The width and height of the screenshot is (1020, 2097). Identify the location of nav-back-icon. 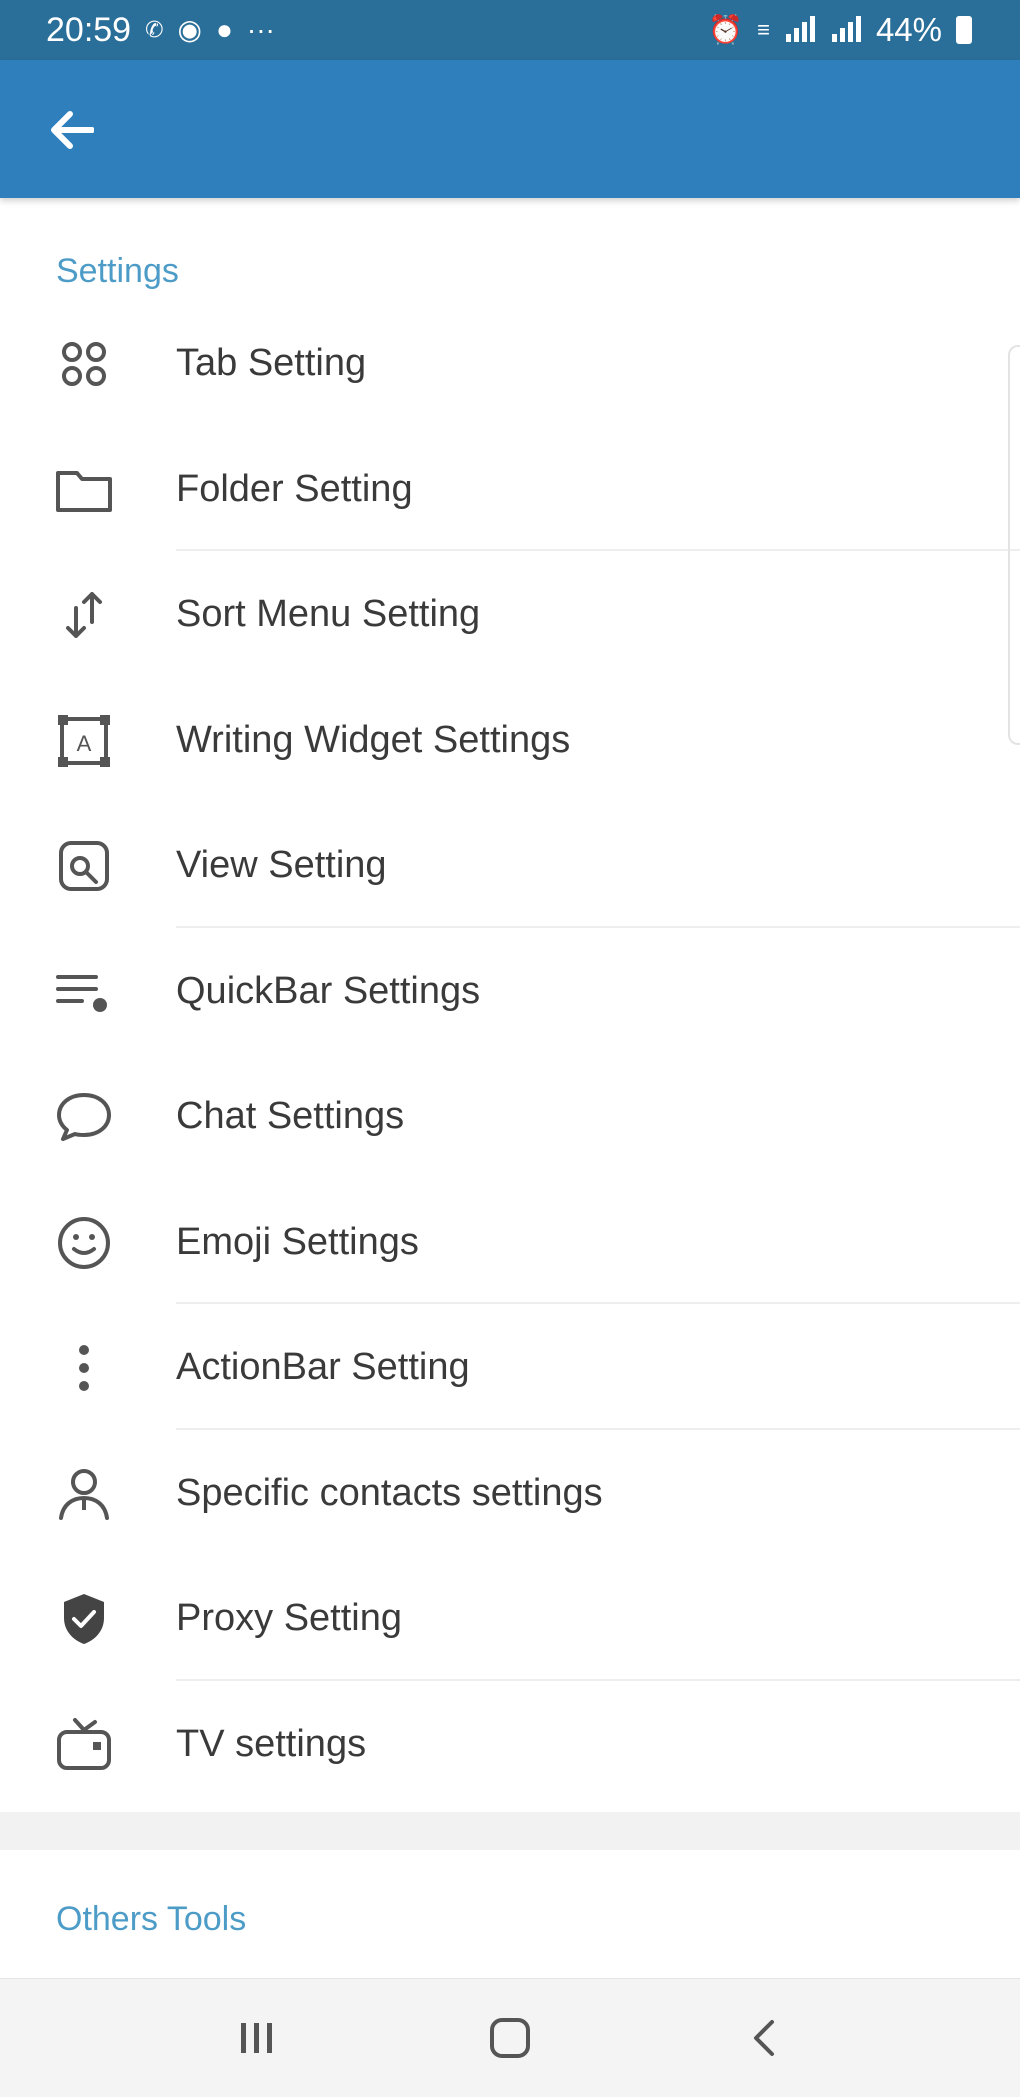
(764, 2038).